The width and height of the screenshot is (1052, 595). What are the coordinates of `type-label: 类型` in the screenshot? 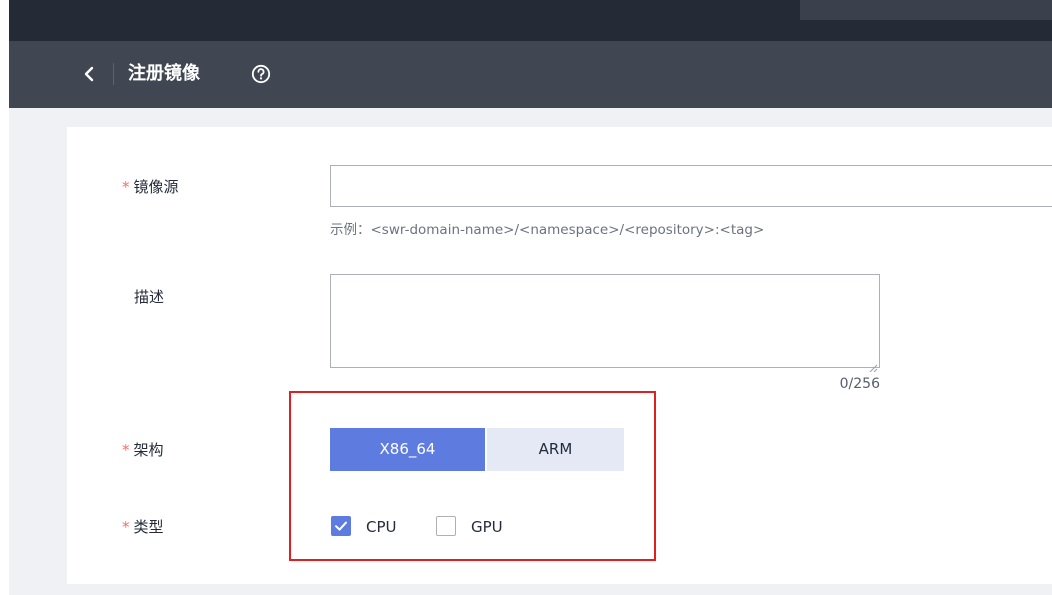 It's located at (148, 527).